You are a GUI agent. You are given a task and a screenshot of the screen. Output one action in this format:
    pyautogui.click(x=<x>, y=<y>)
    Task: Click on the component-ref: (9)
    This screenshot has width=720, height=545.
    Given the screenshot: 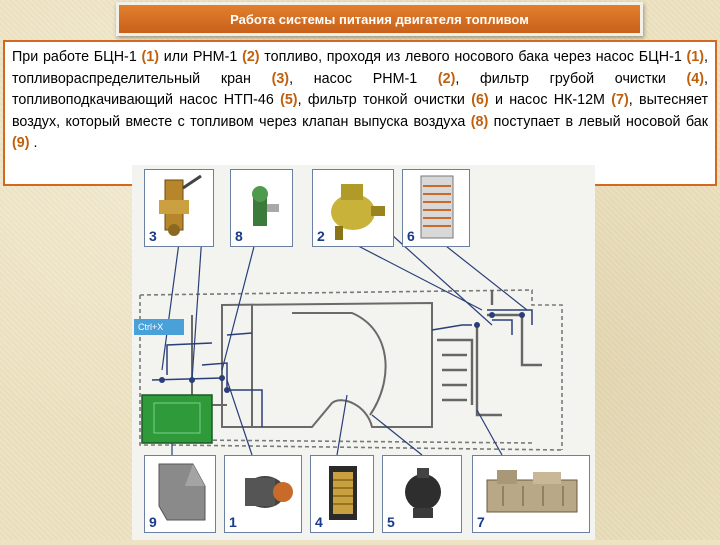 What is the action you would take?
    pyautogui.click(x=21, y=143)
    